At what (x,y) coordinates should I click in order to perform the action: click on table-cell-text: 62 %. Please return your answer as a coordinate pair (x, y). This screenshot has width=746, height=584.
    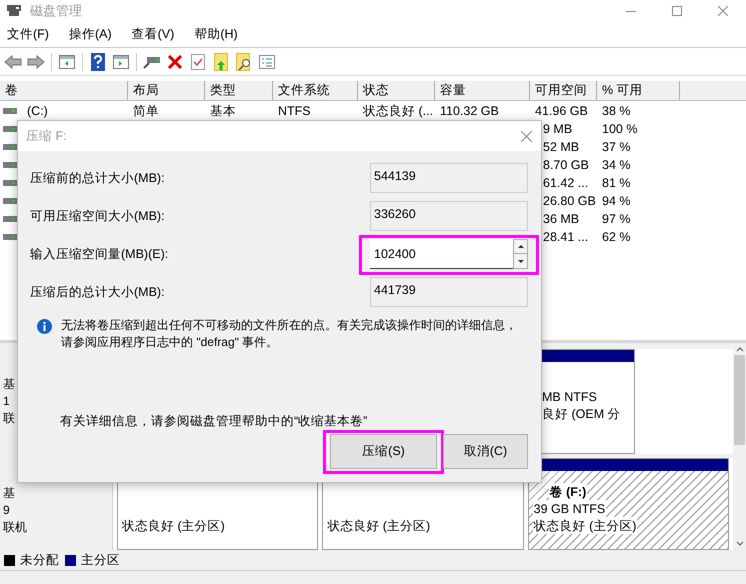
    Looking at the image, I should click on (616, 237).